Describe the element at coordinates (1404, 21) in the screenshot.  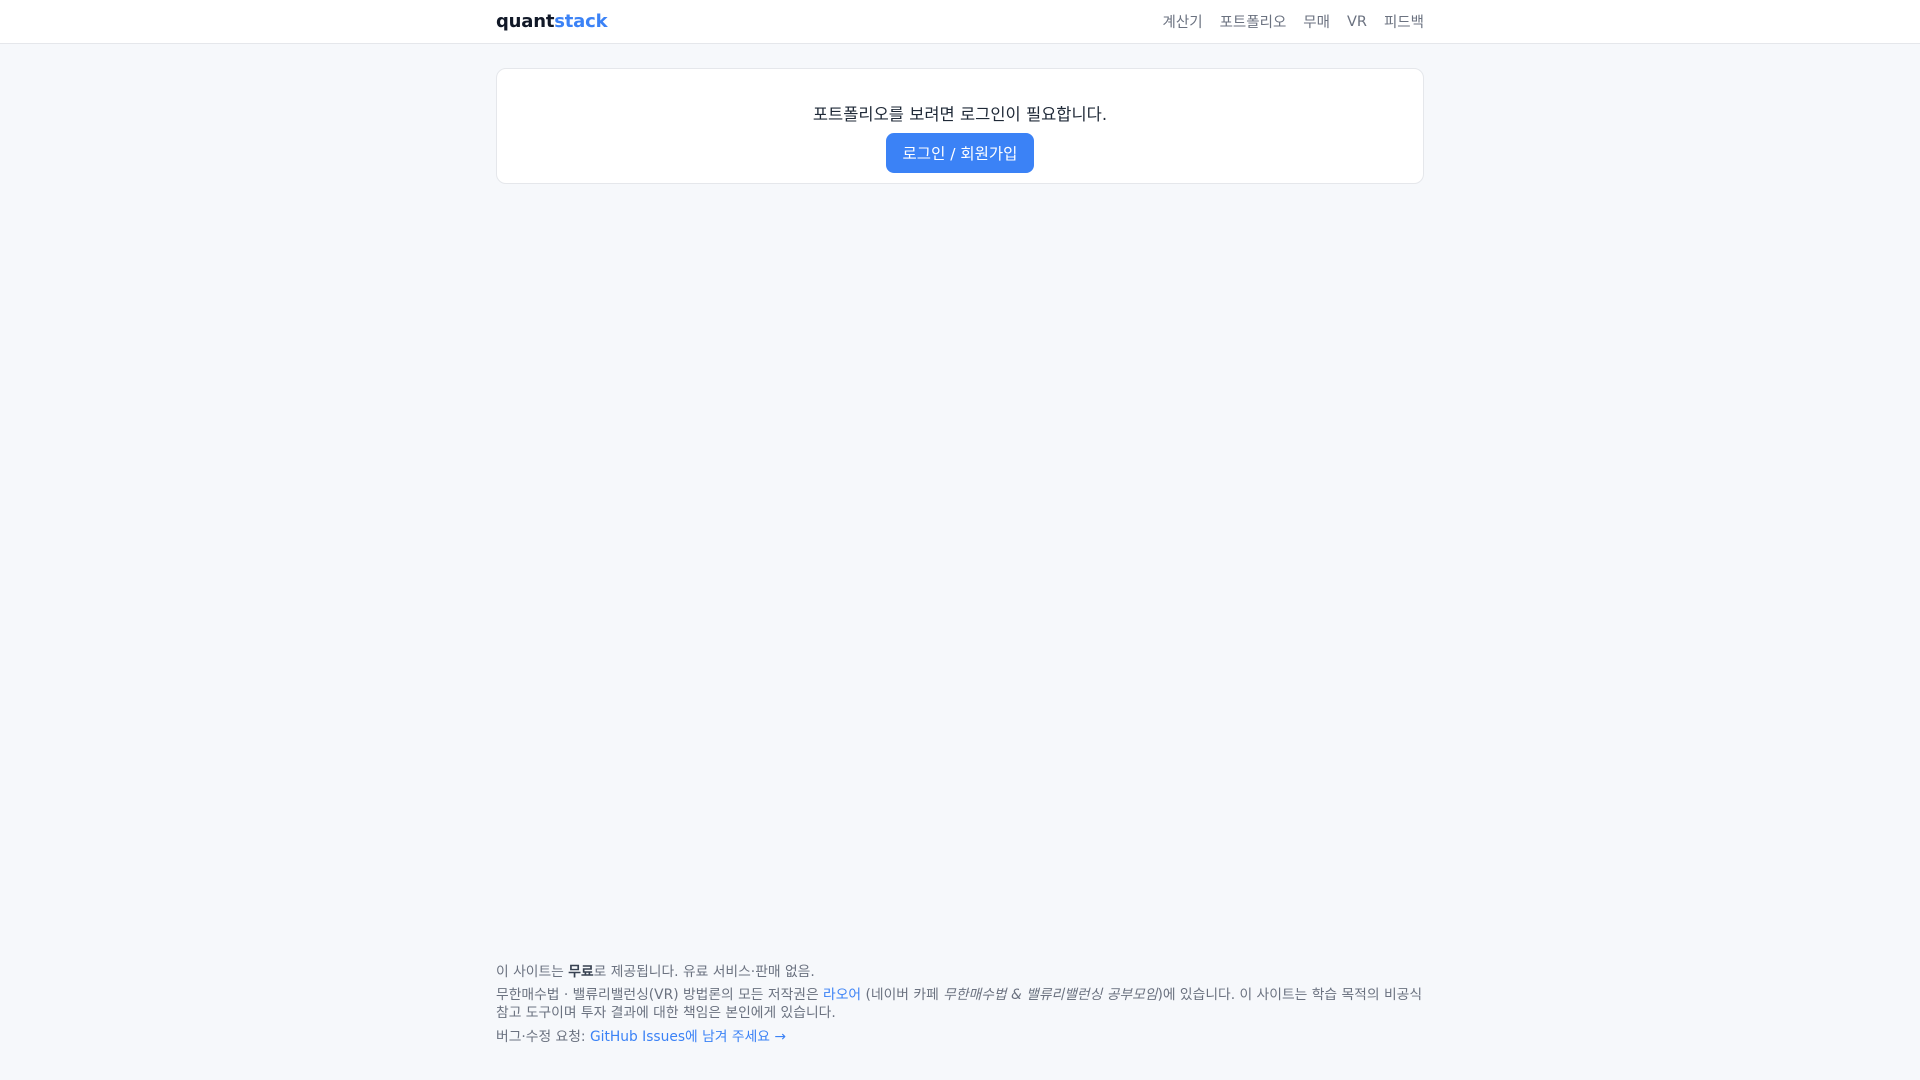
I see `nav-link-feedback: 피드백` at that location.